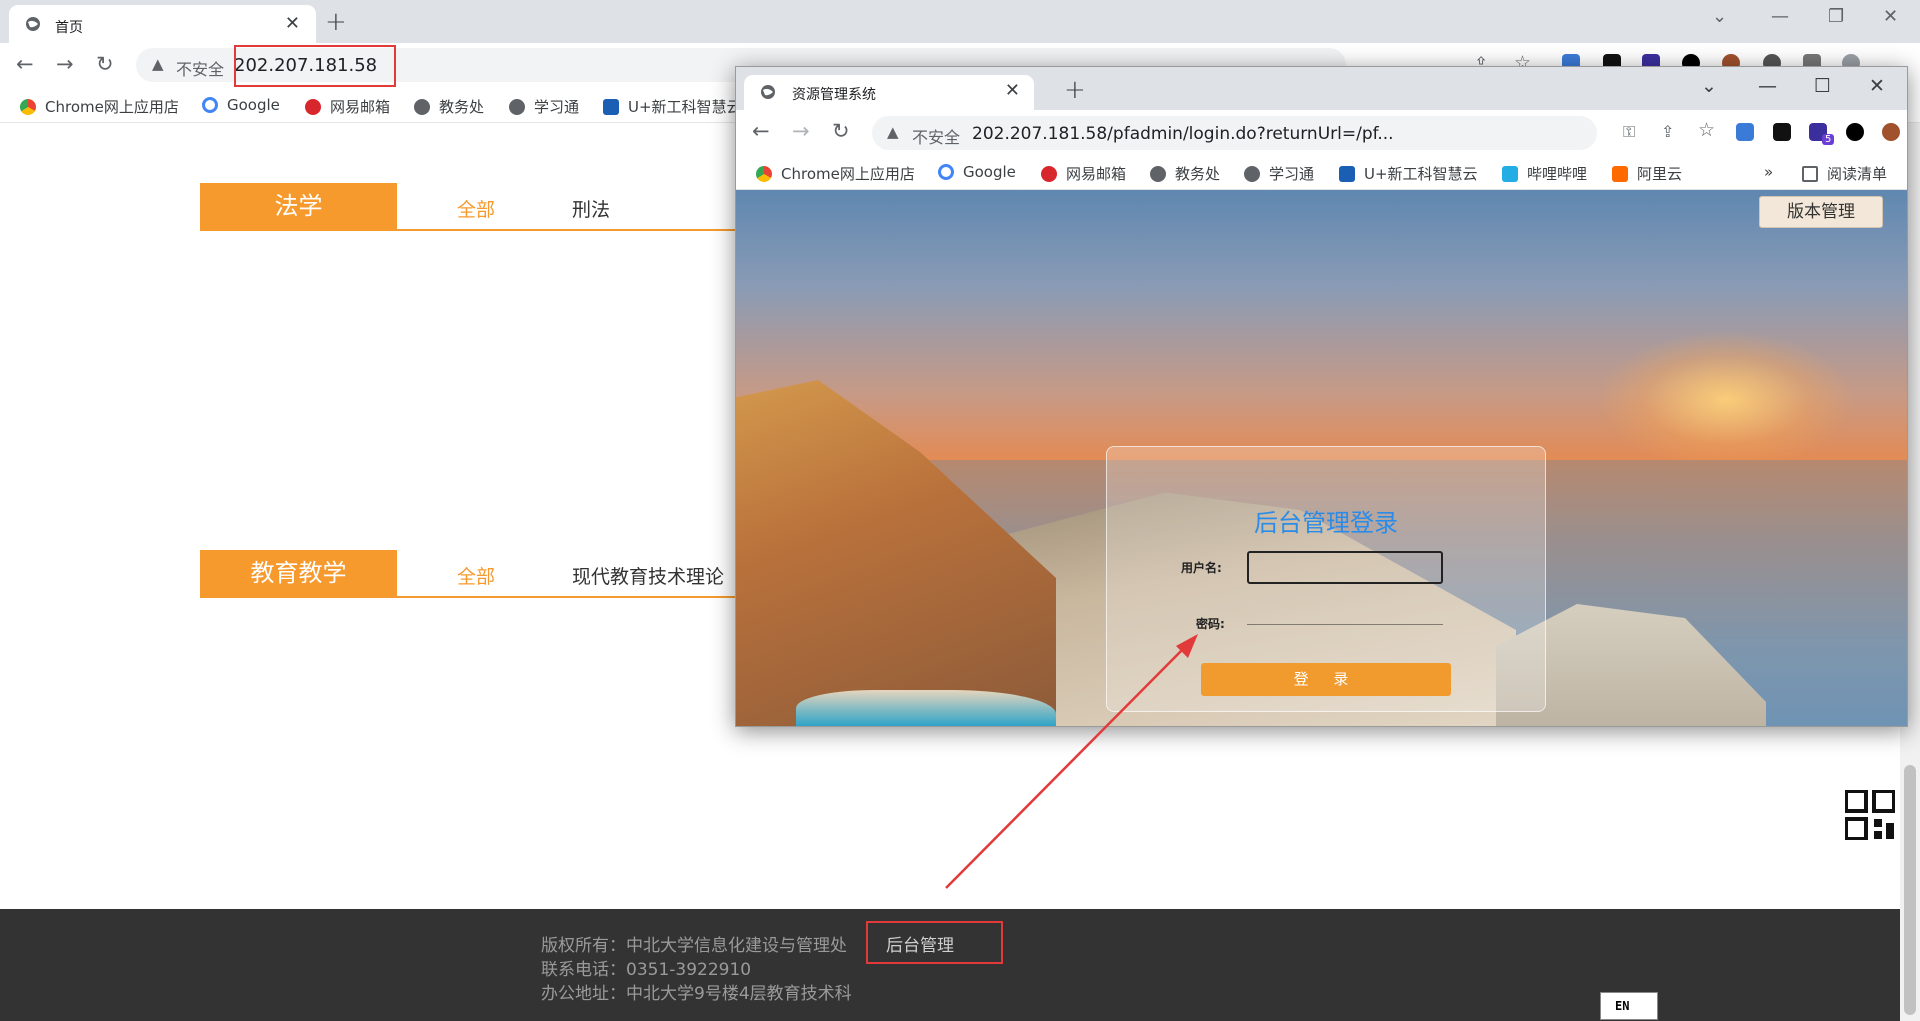 The width and height of the screenshot is (1920, 1021). I want to click on footer-phone: 联系电话：0351-3922910, so click(646, 970).